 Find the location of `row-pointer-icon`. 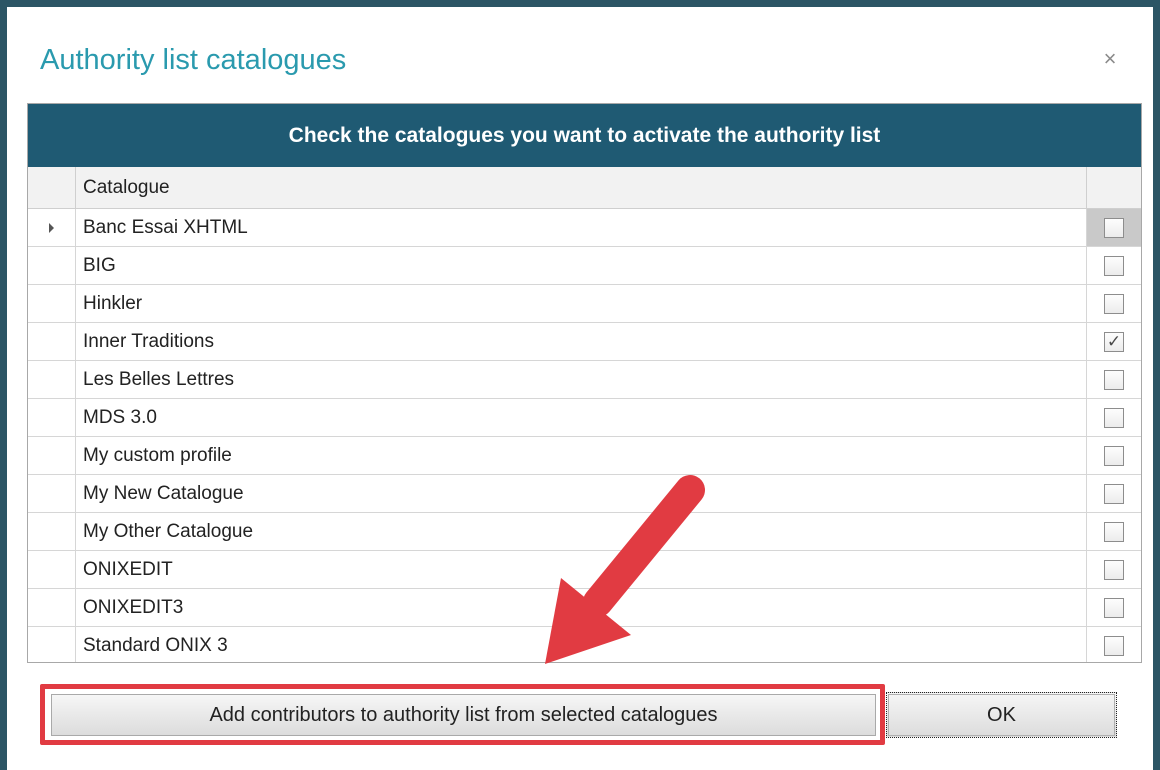

row-pointer-icon is located at coordinates (51, 227).